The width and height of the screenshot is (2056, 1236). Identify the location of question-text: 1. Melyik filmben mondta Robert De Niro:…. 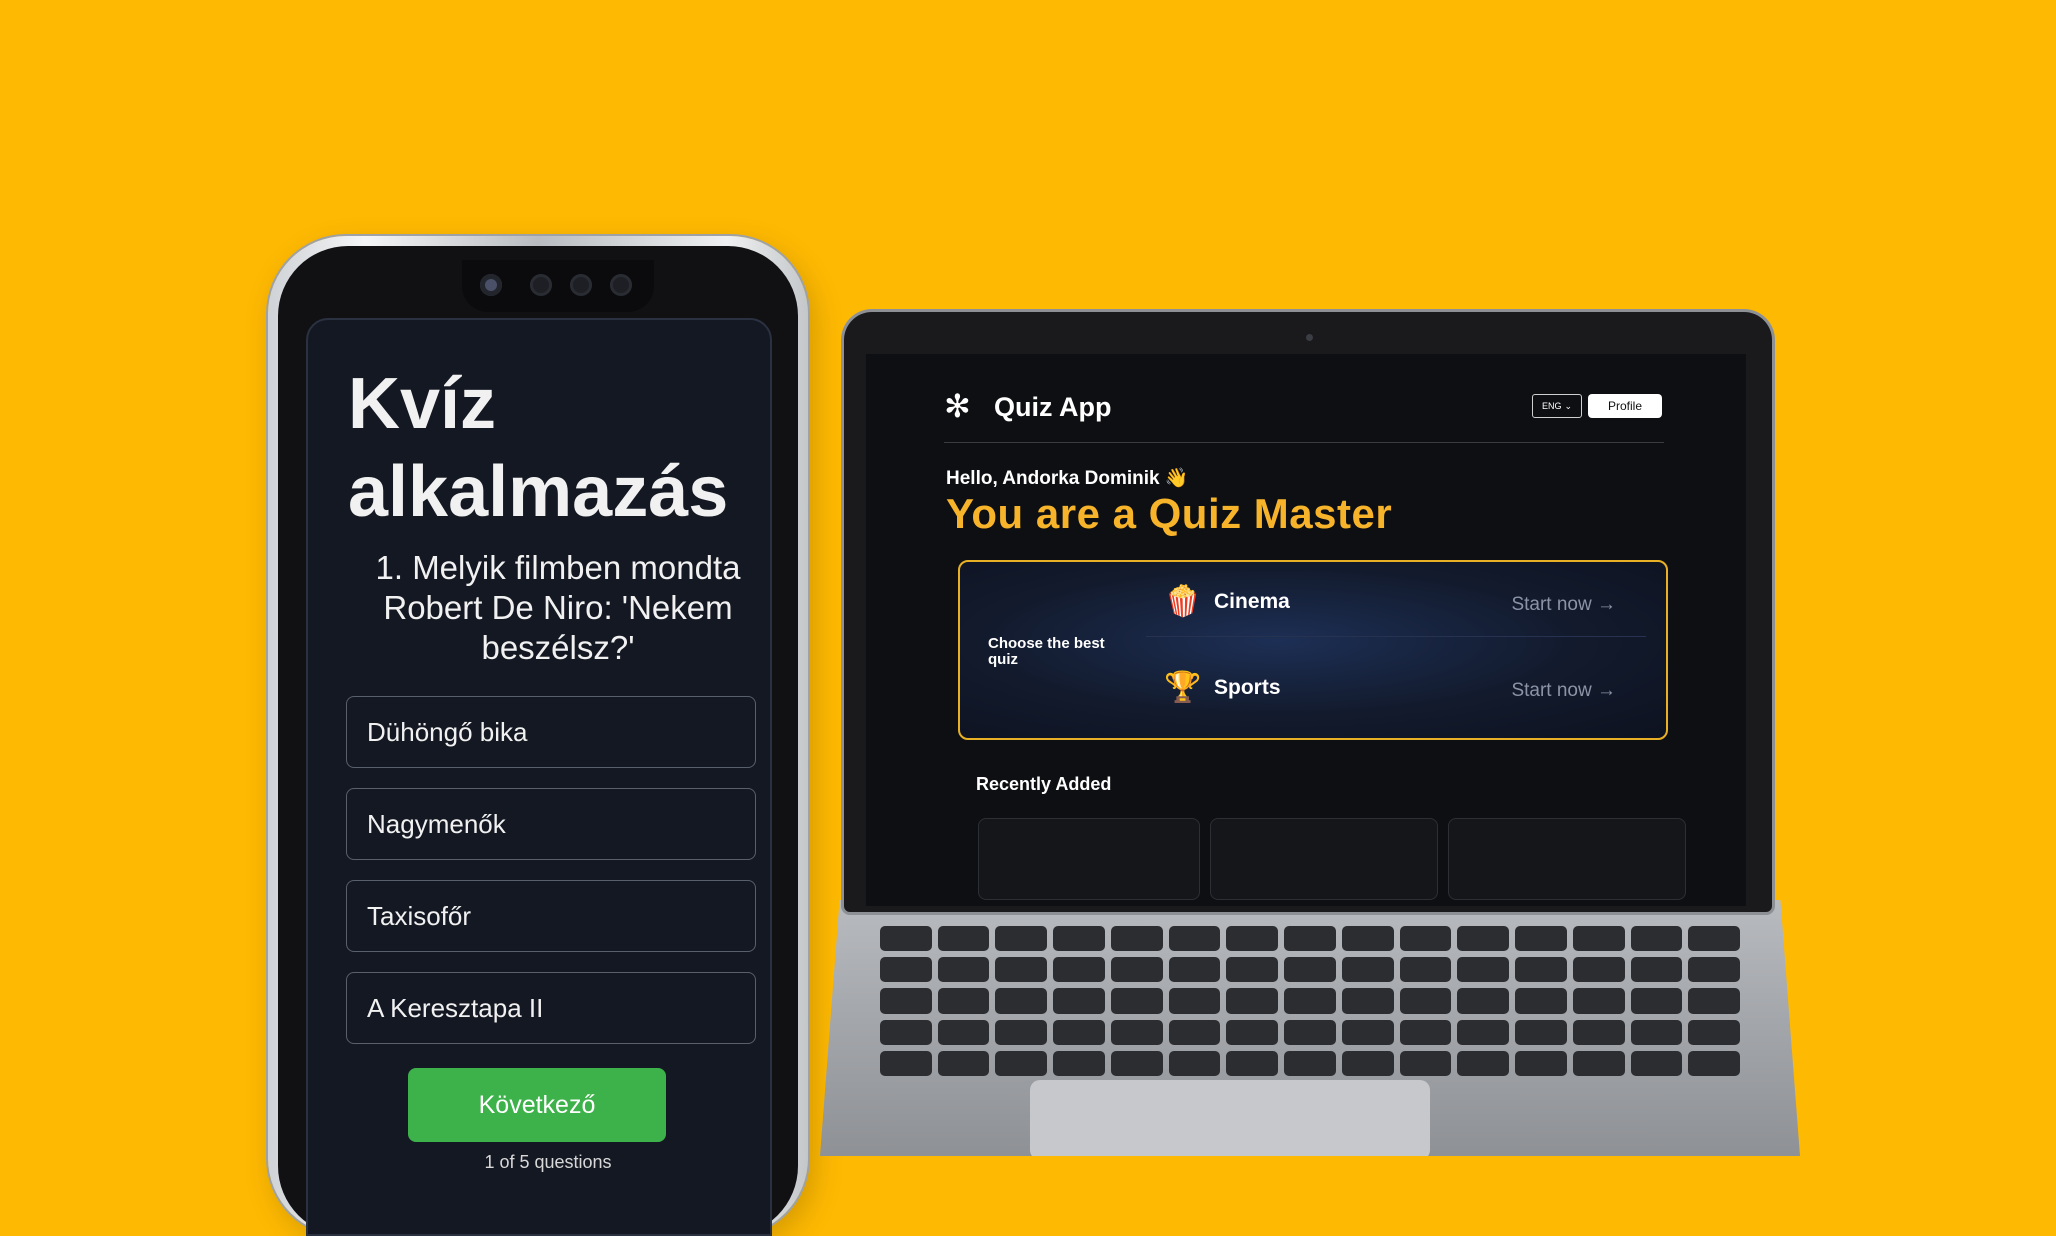
(558, 607).